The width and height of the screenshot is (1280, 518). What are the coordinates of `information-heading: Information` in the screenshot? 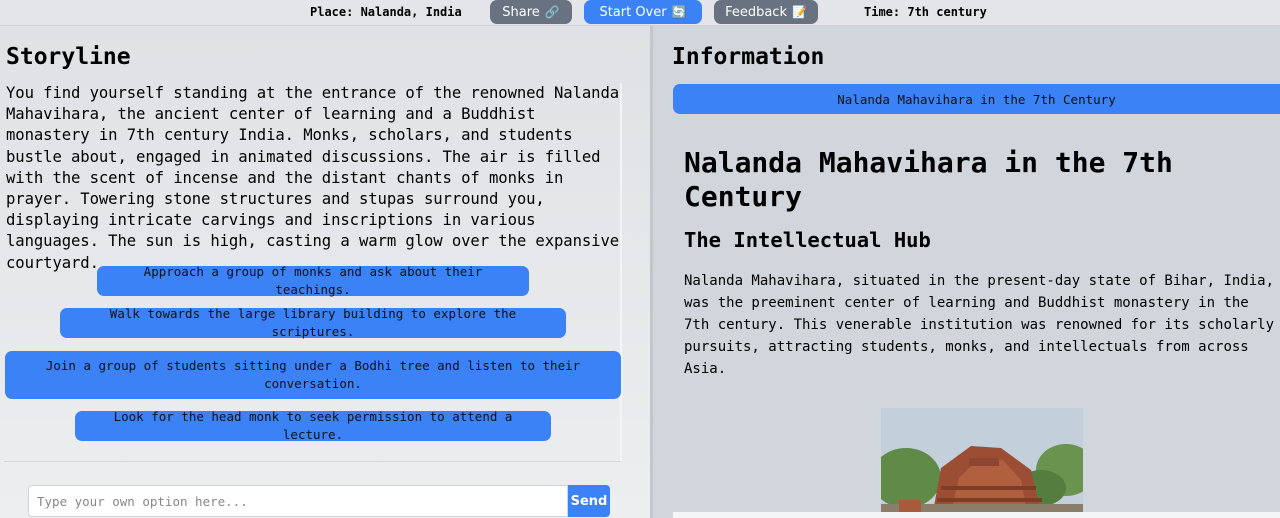 It's located at (748, 57).